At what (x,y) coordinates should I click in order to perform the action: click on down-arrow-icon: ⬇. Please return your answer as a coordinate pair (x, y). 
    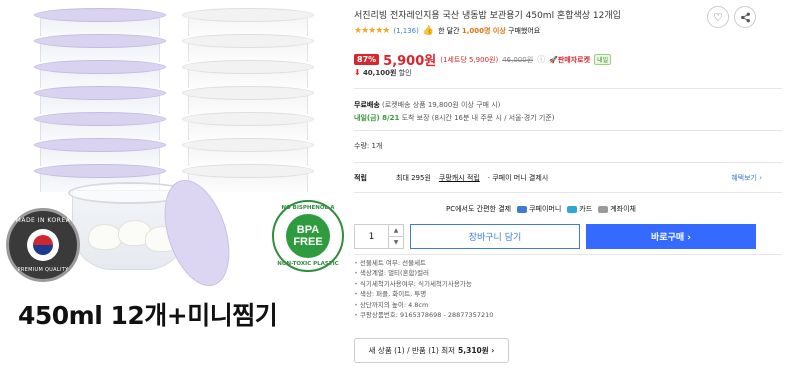
    Looking at the image, I should click on (357, 72).